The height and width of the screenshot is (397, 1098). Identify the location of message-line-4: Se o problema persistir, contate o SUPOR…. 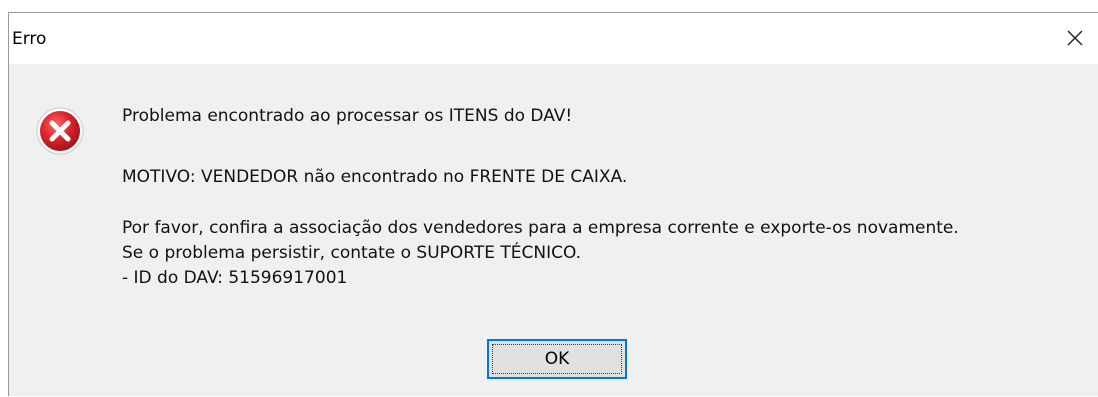
(352, 253).